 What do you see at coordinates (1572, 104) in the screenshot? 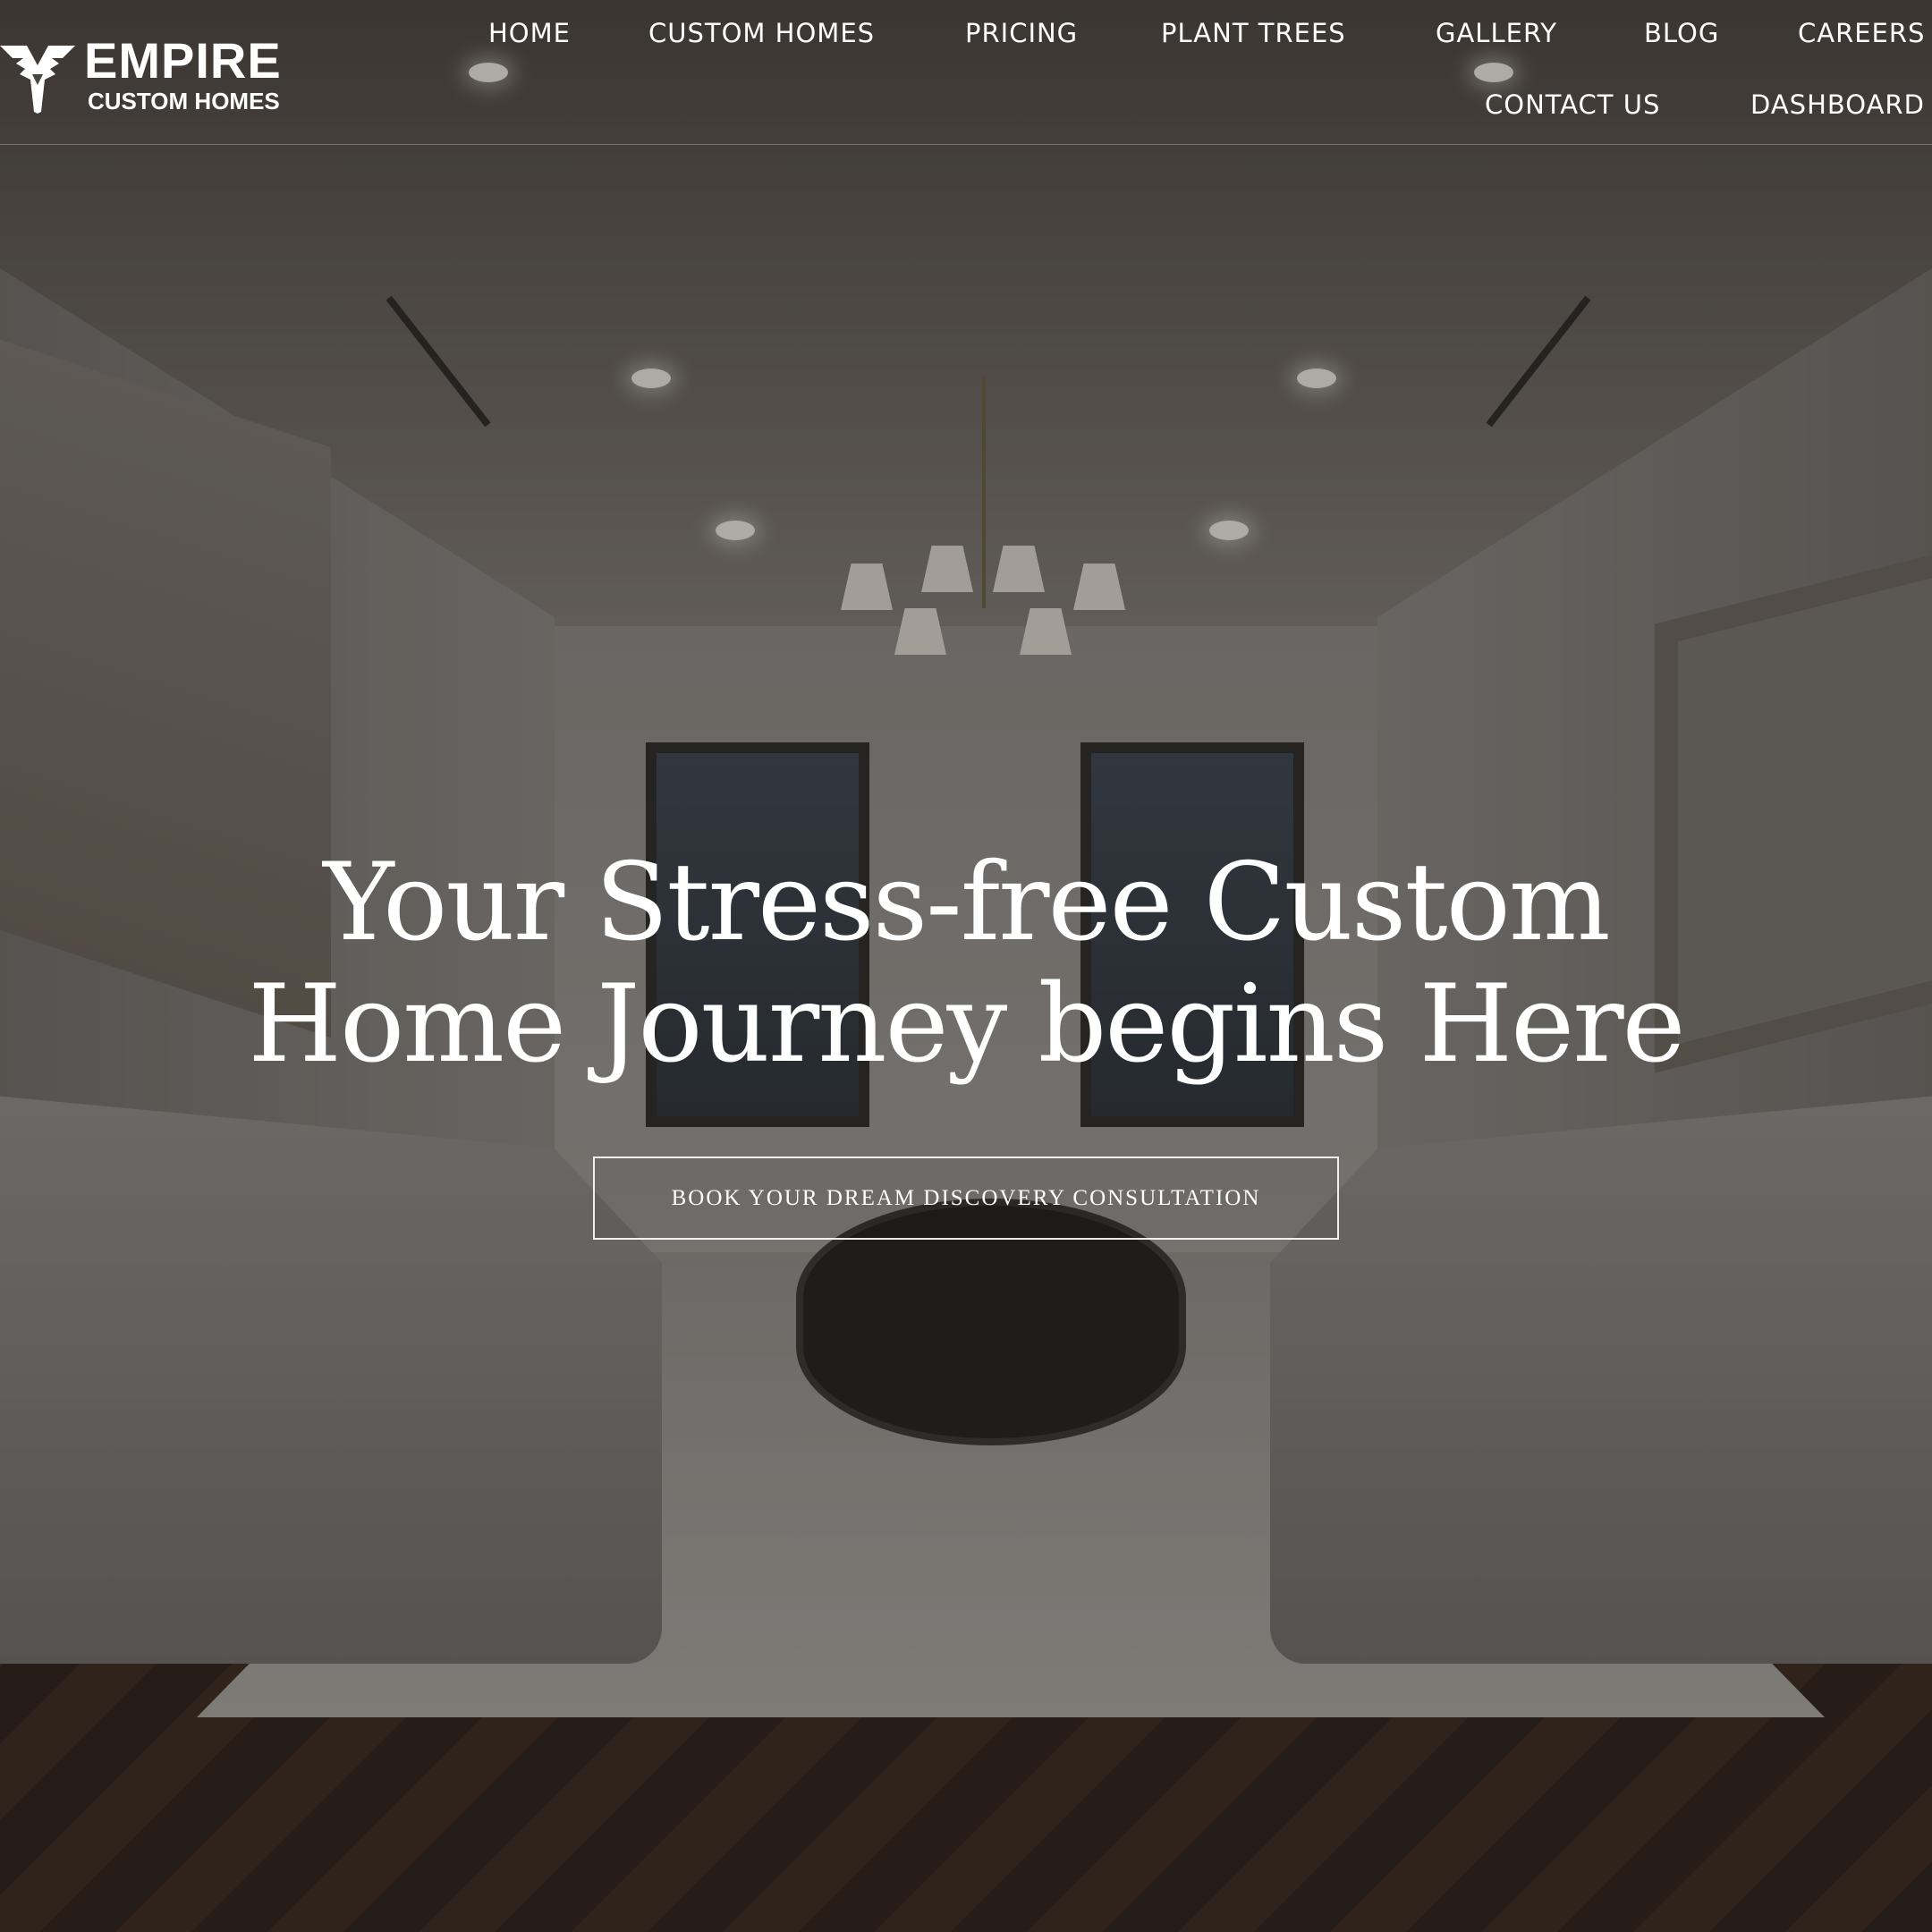
I see `nav-contact-us: CONTACT US` at bounding box center [1572, 104].